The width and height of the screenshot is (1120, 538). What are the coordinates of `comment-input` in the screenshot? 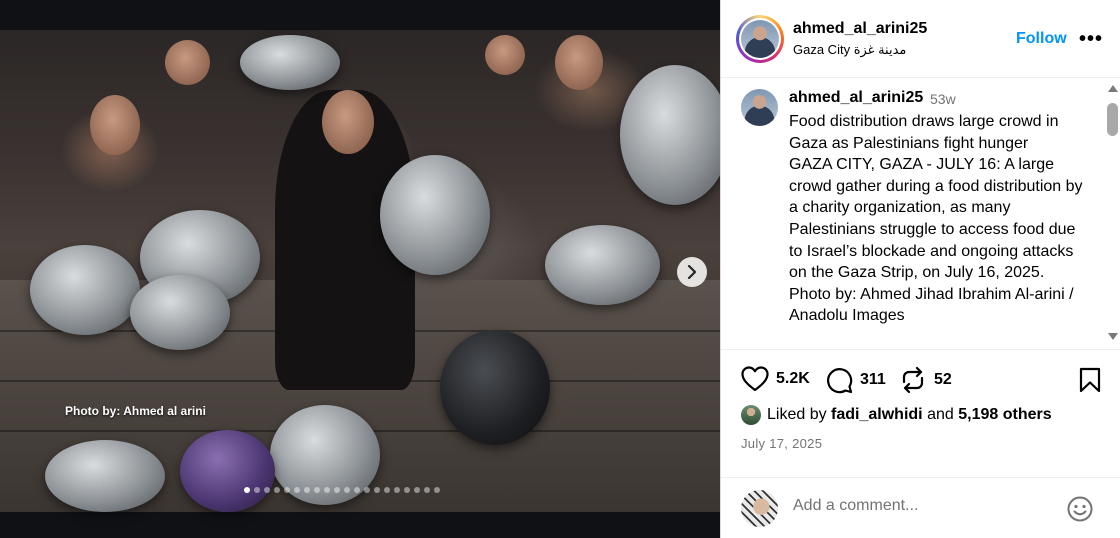 It's located at (918, 506).